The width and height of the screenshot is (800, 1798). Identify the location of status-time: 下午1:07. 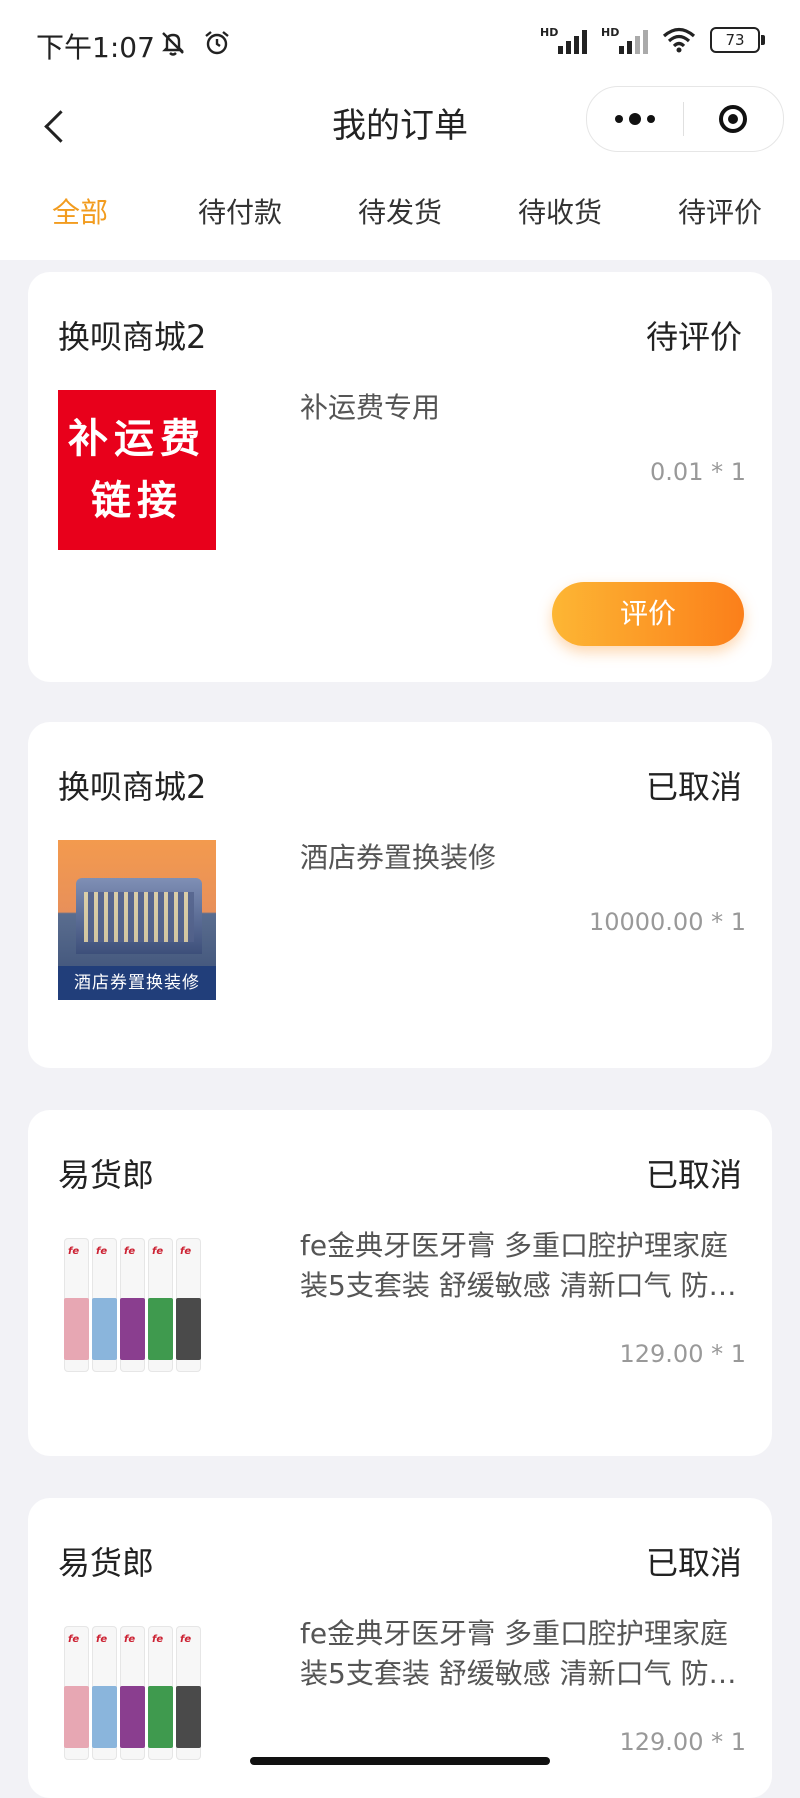
(95, 47).